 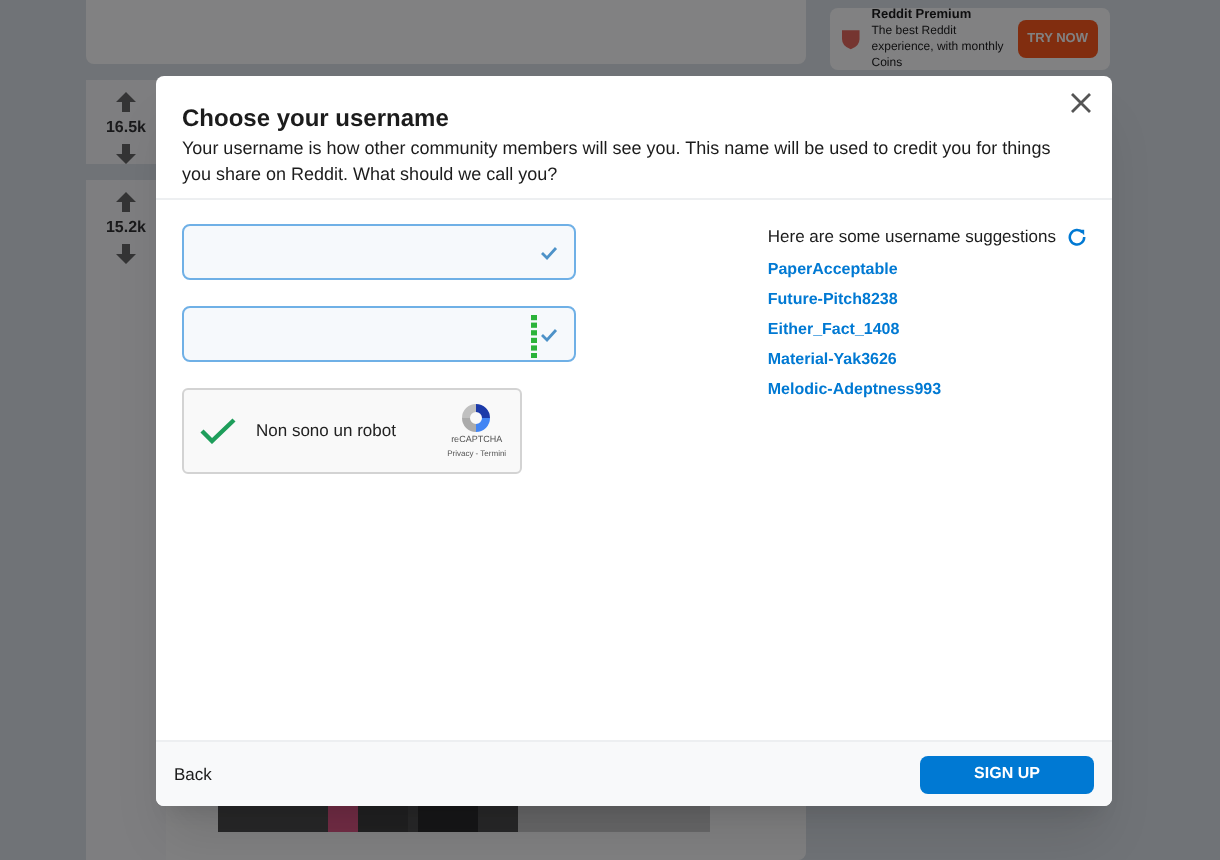 What do you see at coordinates (126, 228) in the screenshot?
I see `vote-count: 15.2k` at bounding box center [126, 228].